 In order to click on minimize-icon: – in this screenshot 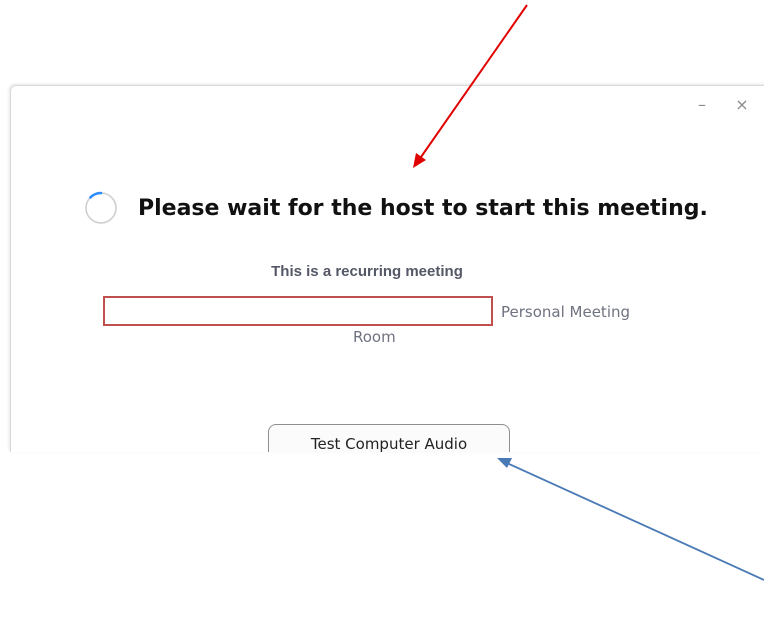, I will do `click(702, 105)`.